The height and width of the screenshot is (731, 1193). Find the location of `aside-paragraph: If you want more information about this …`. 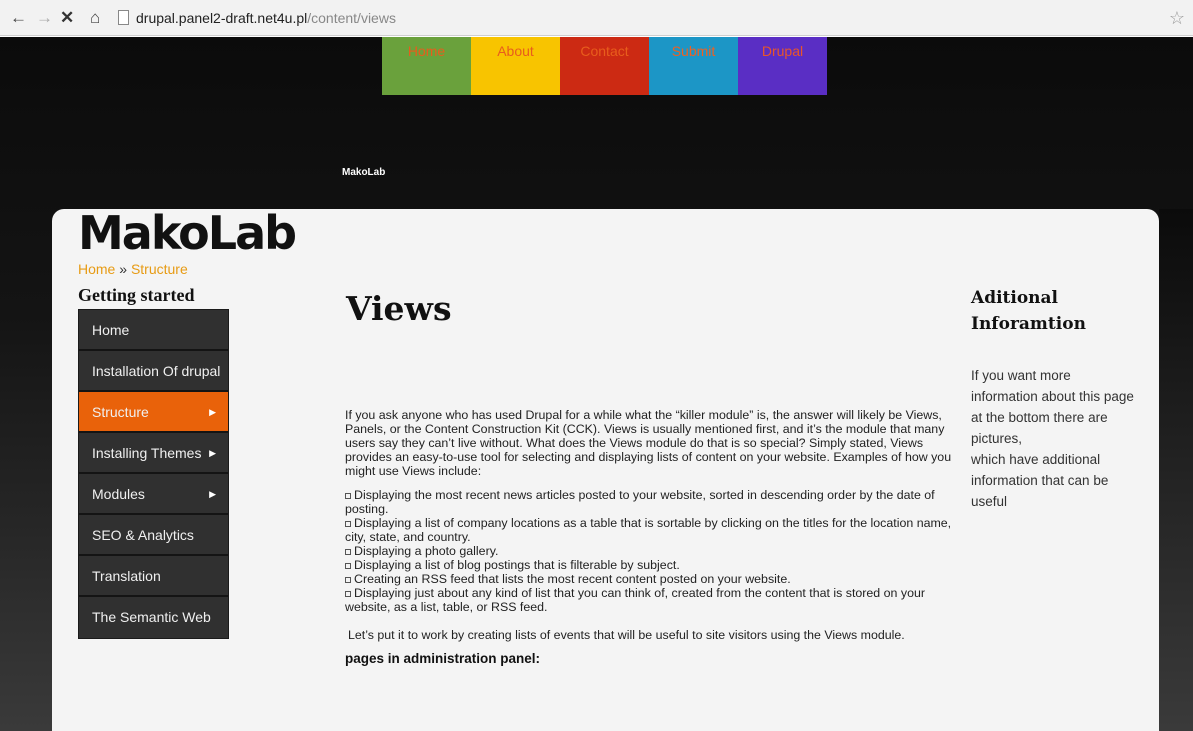

aside-paragraph: If you want more information about this … is located at coordinates (1052, 407).